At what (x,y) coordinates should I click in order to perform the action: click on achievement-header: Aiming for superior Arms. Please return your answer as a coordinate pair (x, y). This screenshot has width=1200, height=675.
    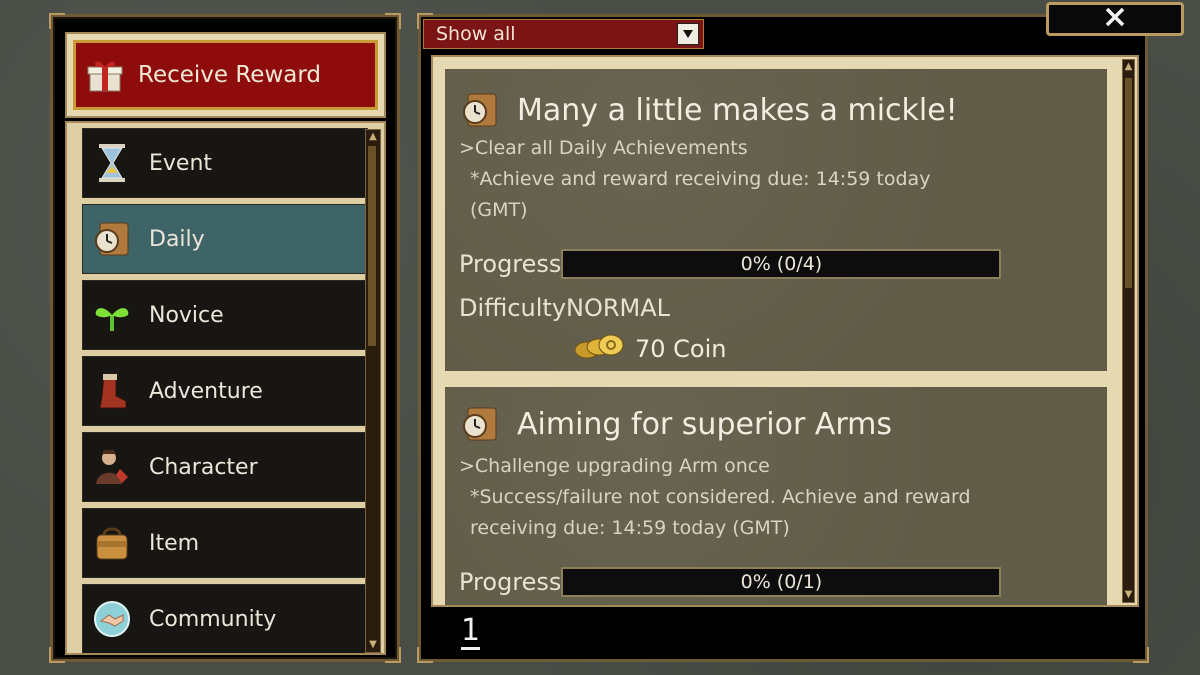
    Looking at the image, I should click on (675, 424).